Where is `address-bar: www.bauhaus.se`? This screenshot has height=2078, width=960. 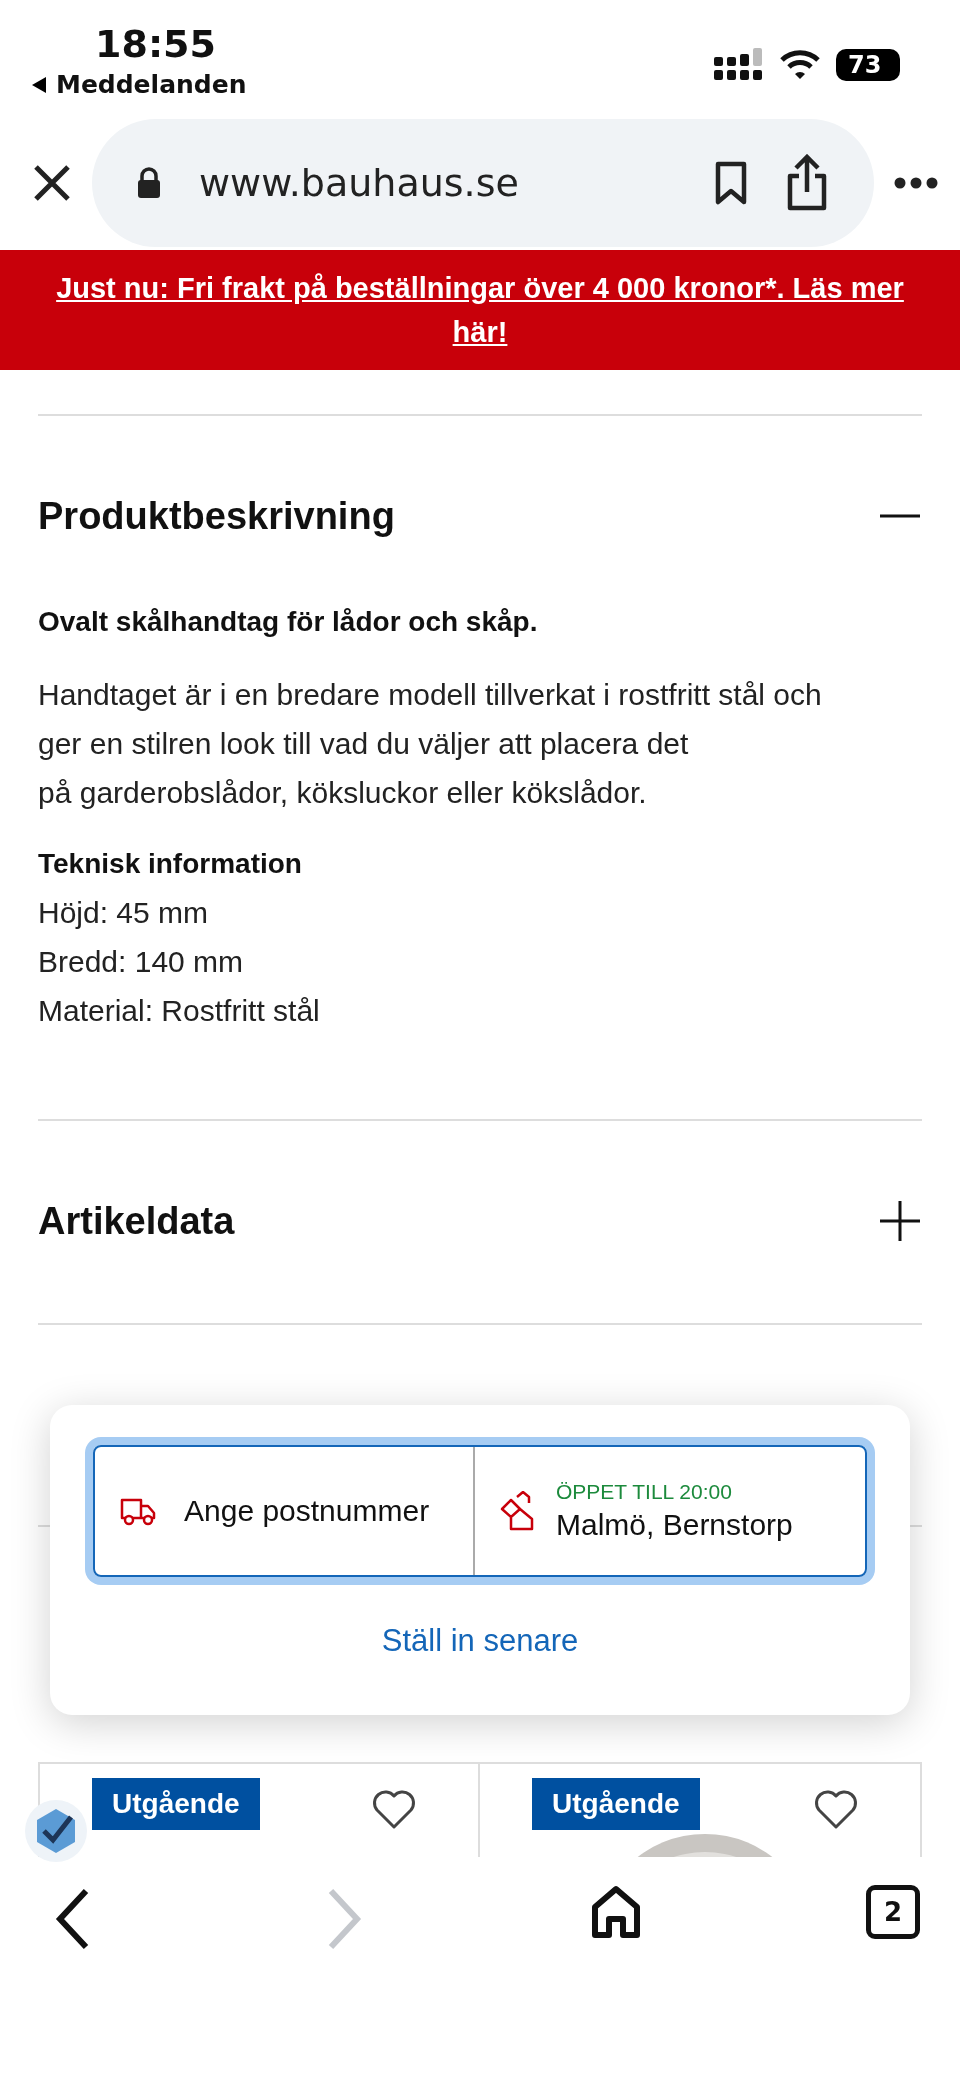
address-bar: www.bauhaus.se is located at coordinates (483, 182).